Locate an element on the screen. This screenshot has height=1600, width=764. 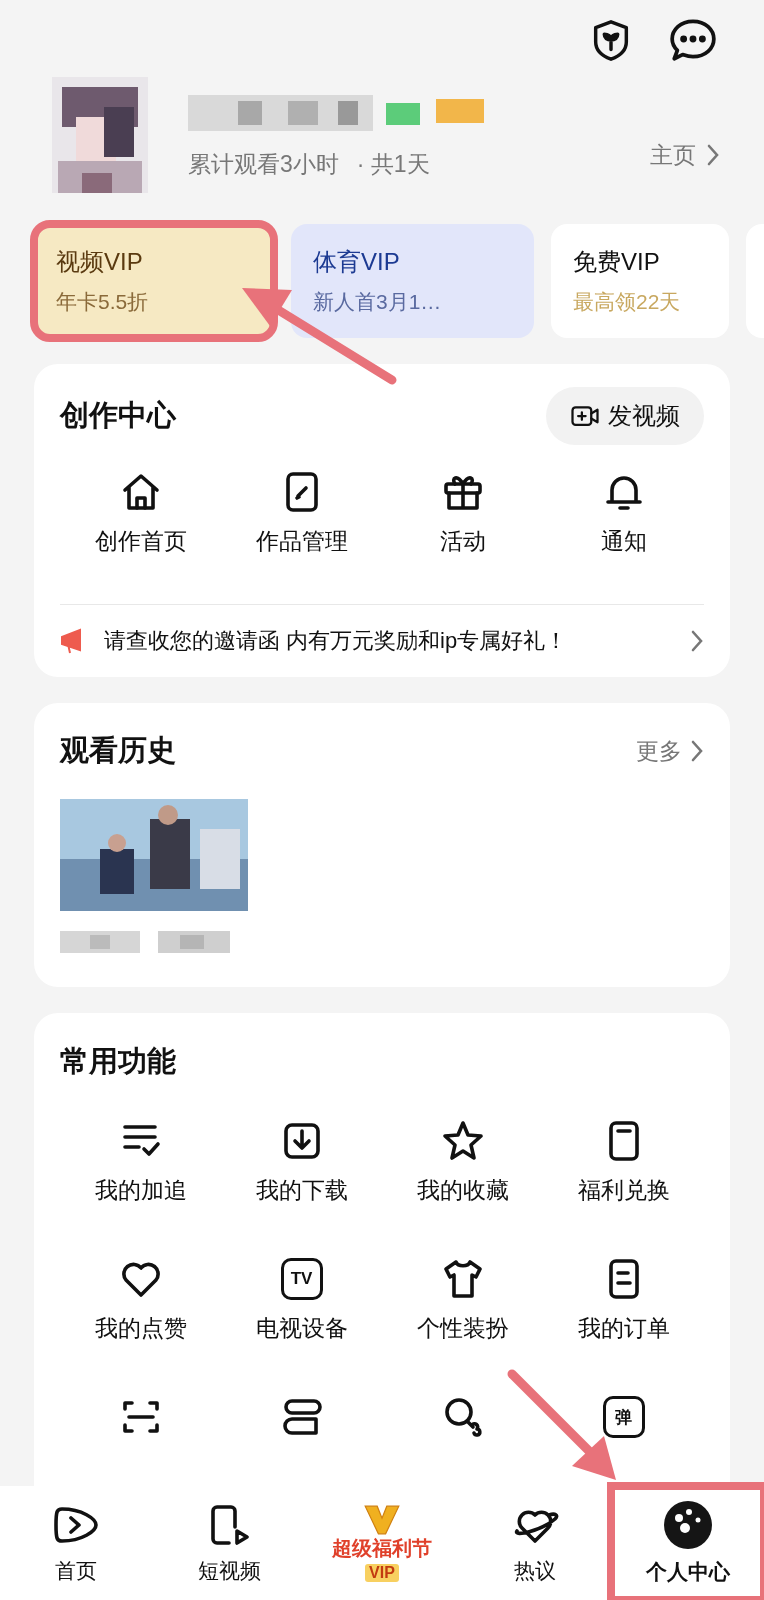
vip-title: 体育VIP is located at coordinates (357, 262).